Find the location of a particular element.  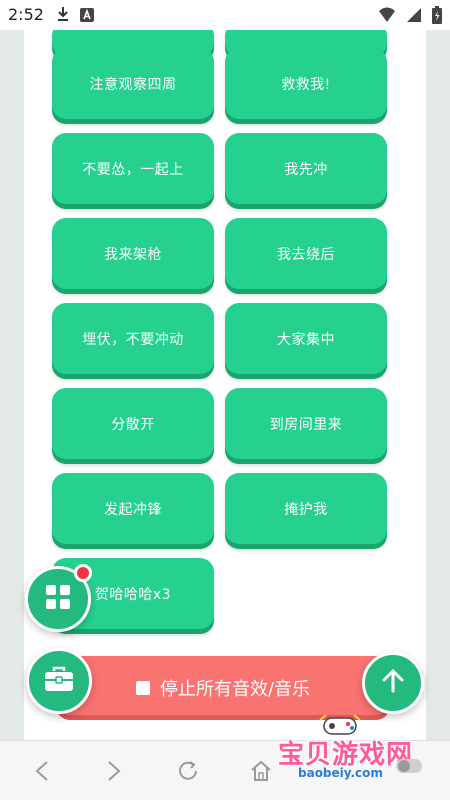

sound-button-charge: 发起冲锋 is located at coordinates (133, 511).